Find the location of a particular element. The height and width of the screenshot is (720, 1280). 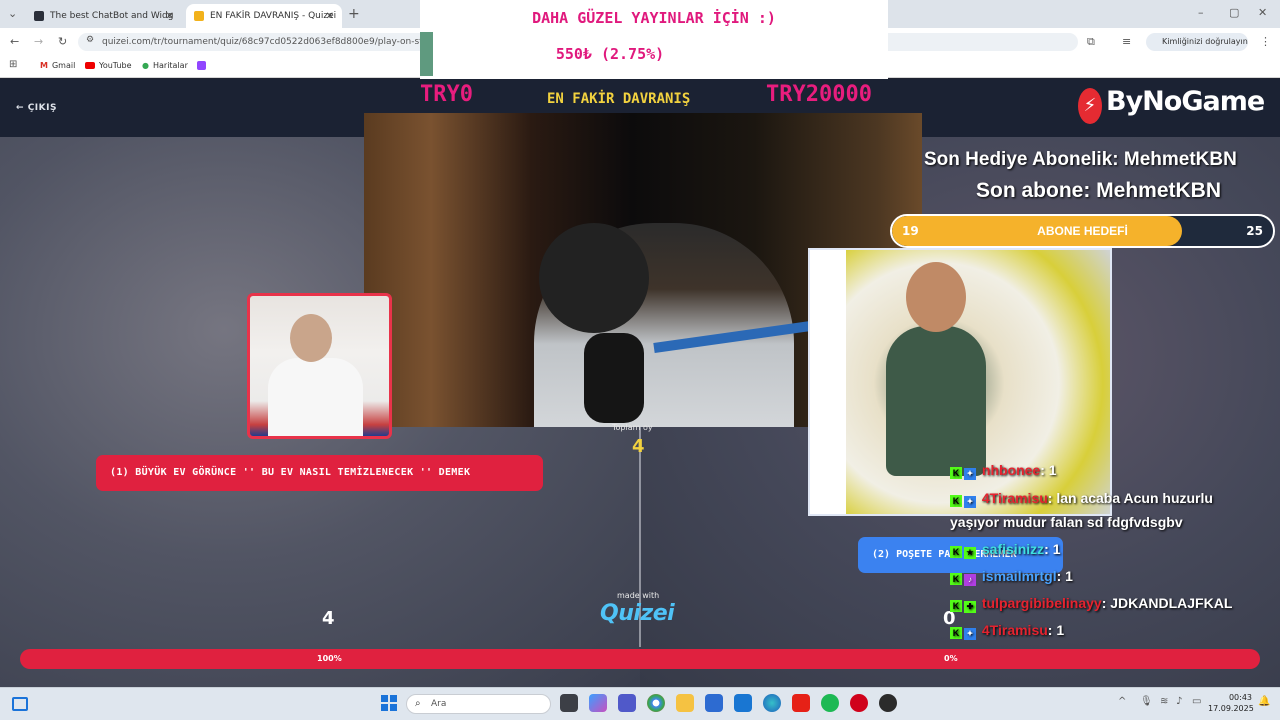

bookmark-maps: ● Haritalar is located at coordinates (165, 65).